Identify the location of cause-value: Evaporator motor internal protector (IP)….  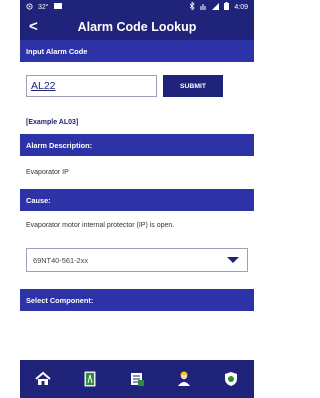
(100, 225).